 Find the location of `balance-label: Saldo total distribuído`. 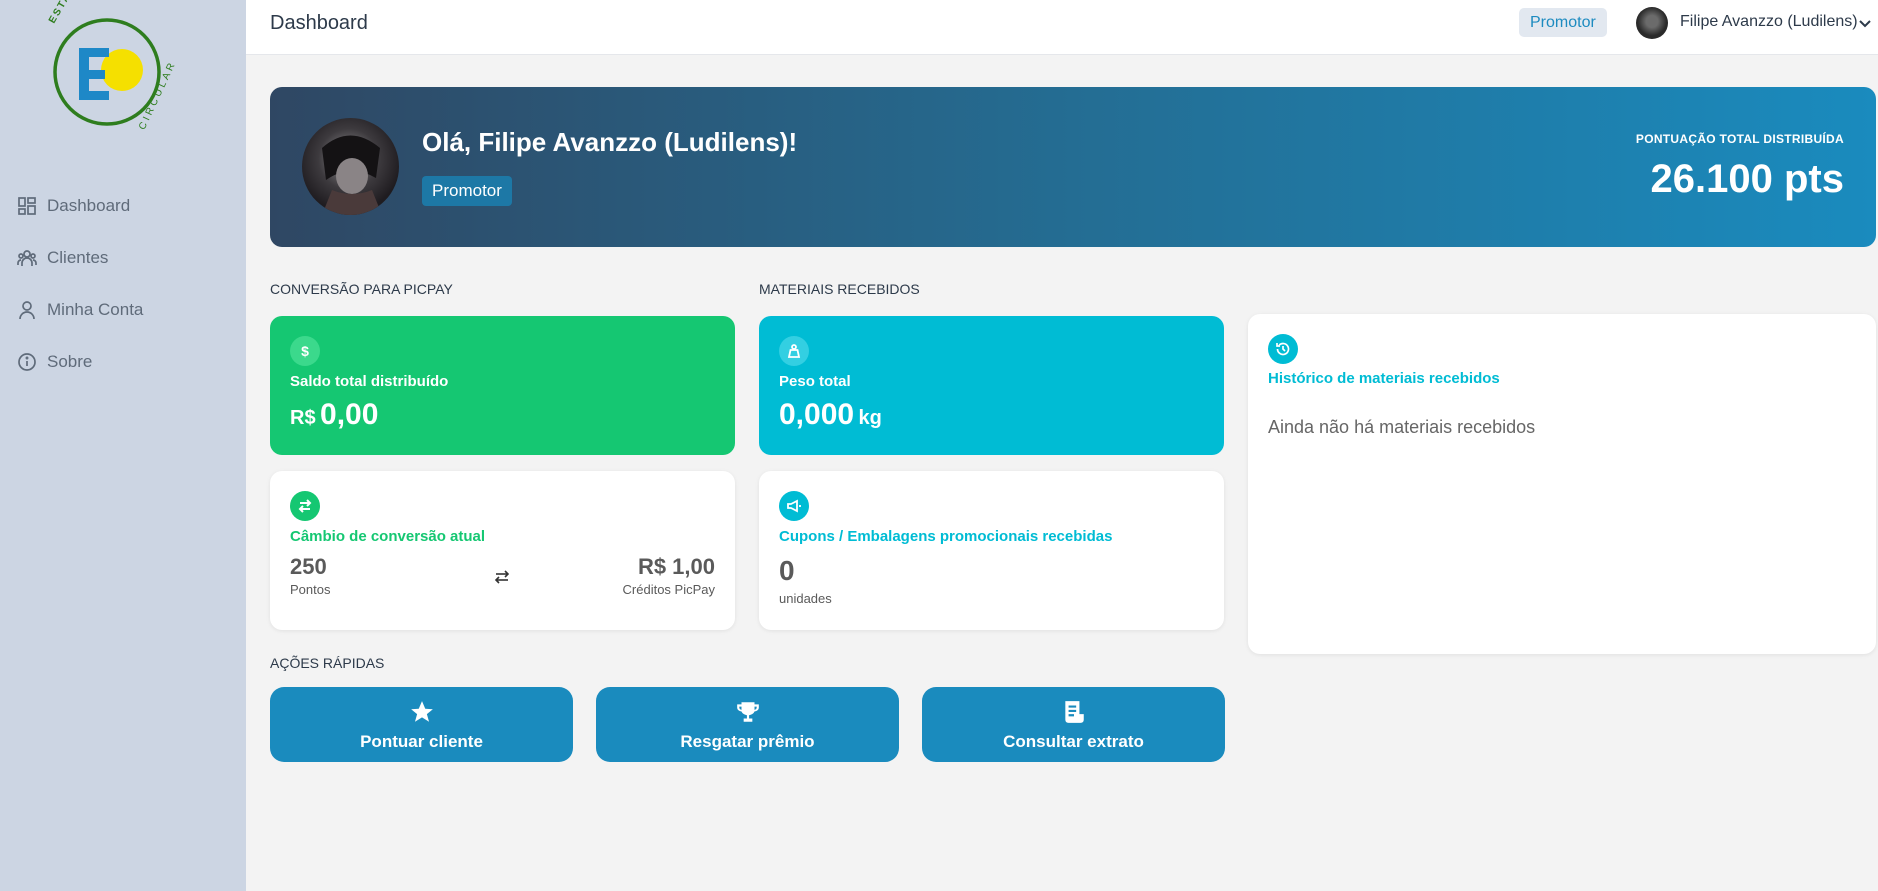

balance-label: Saldo total distribuído is located at coordinates (369, 381).